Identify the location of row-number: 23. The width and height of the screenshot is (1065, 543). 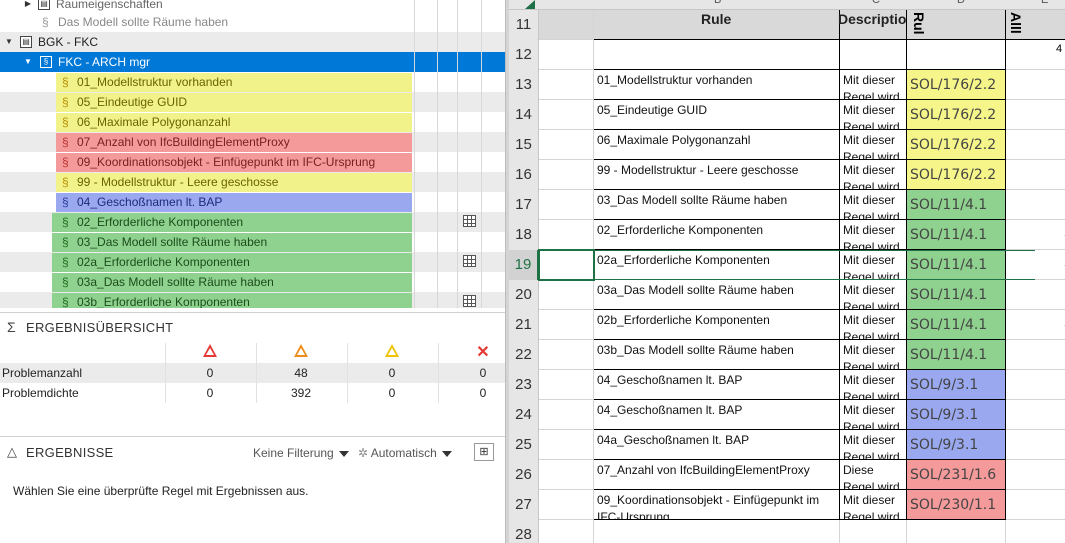
(524, 385).